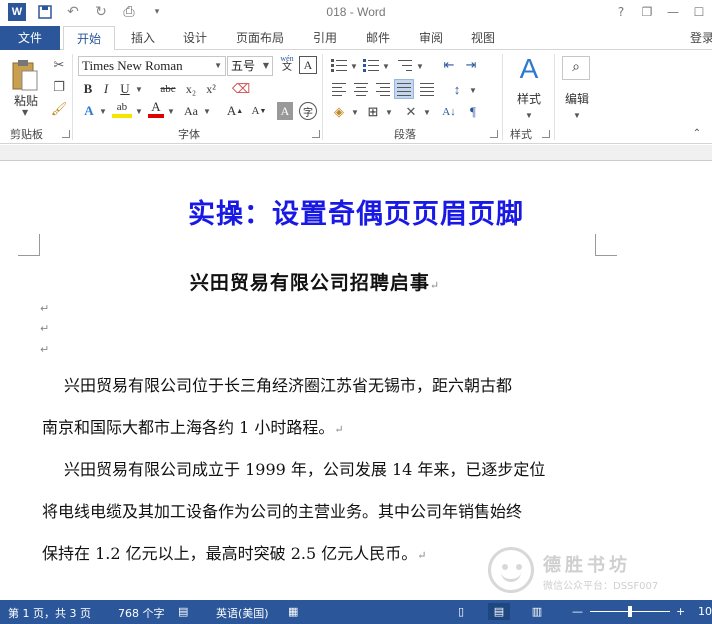  What do you see at coordinates (129, 12) in the screenshot?
I see `print-preview-icon: ⎙` at bounding box center [129, 12].